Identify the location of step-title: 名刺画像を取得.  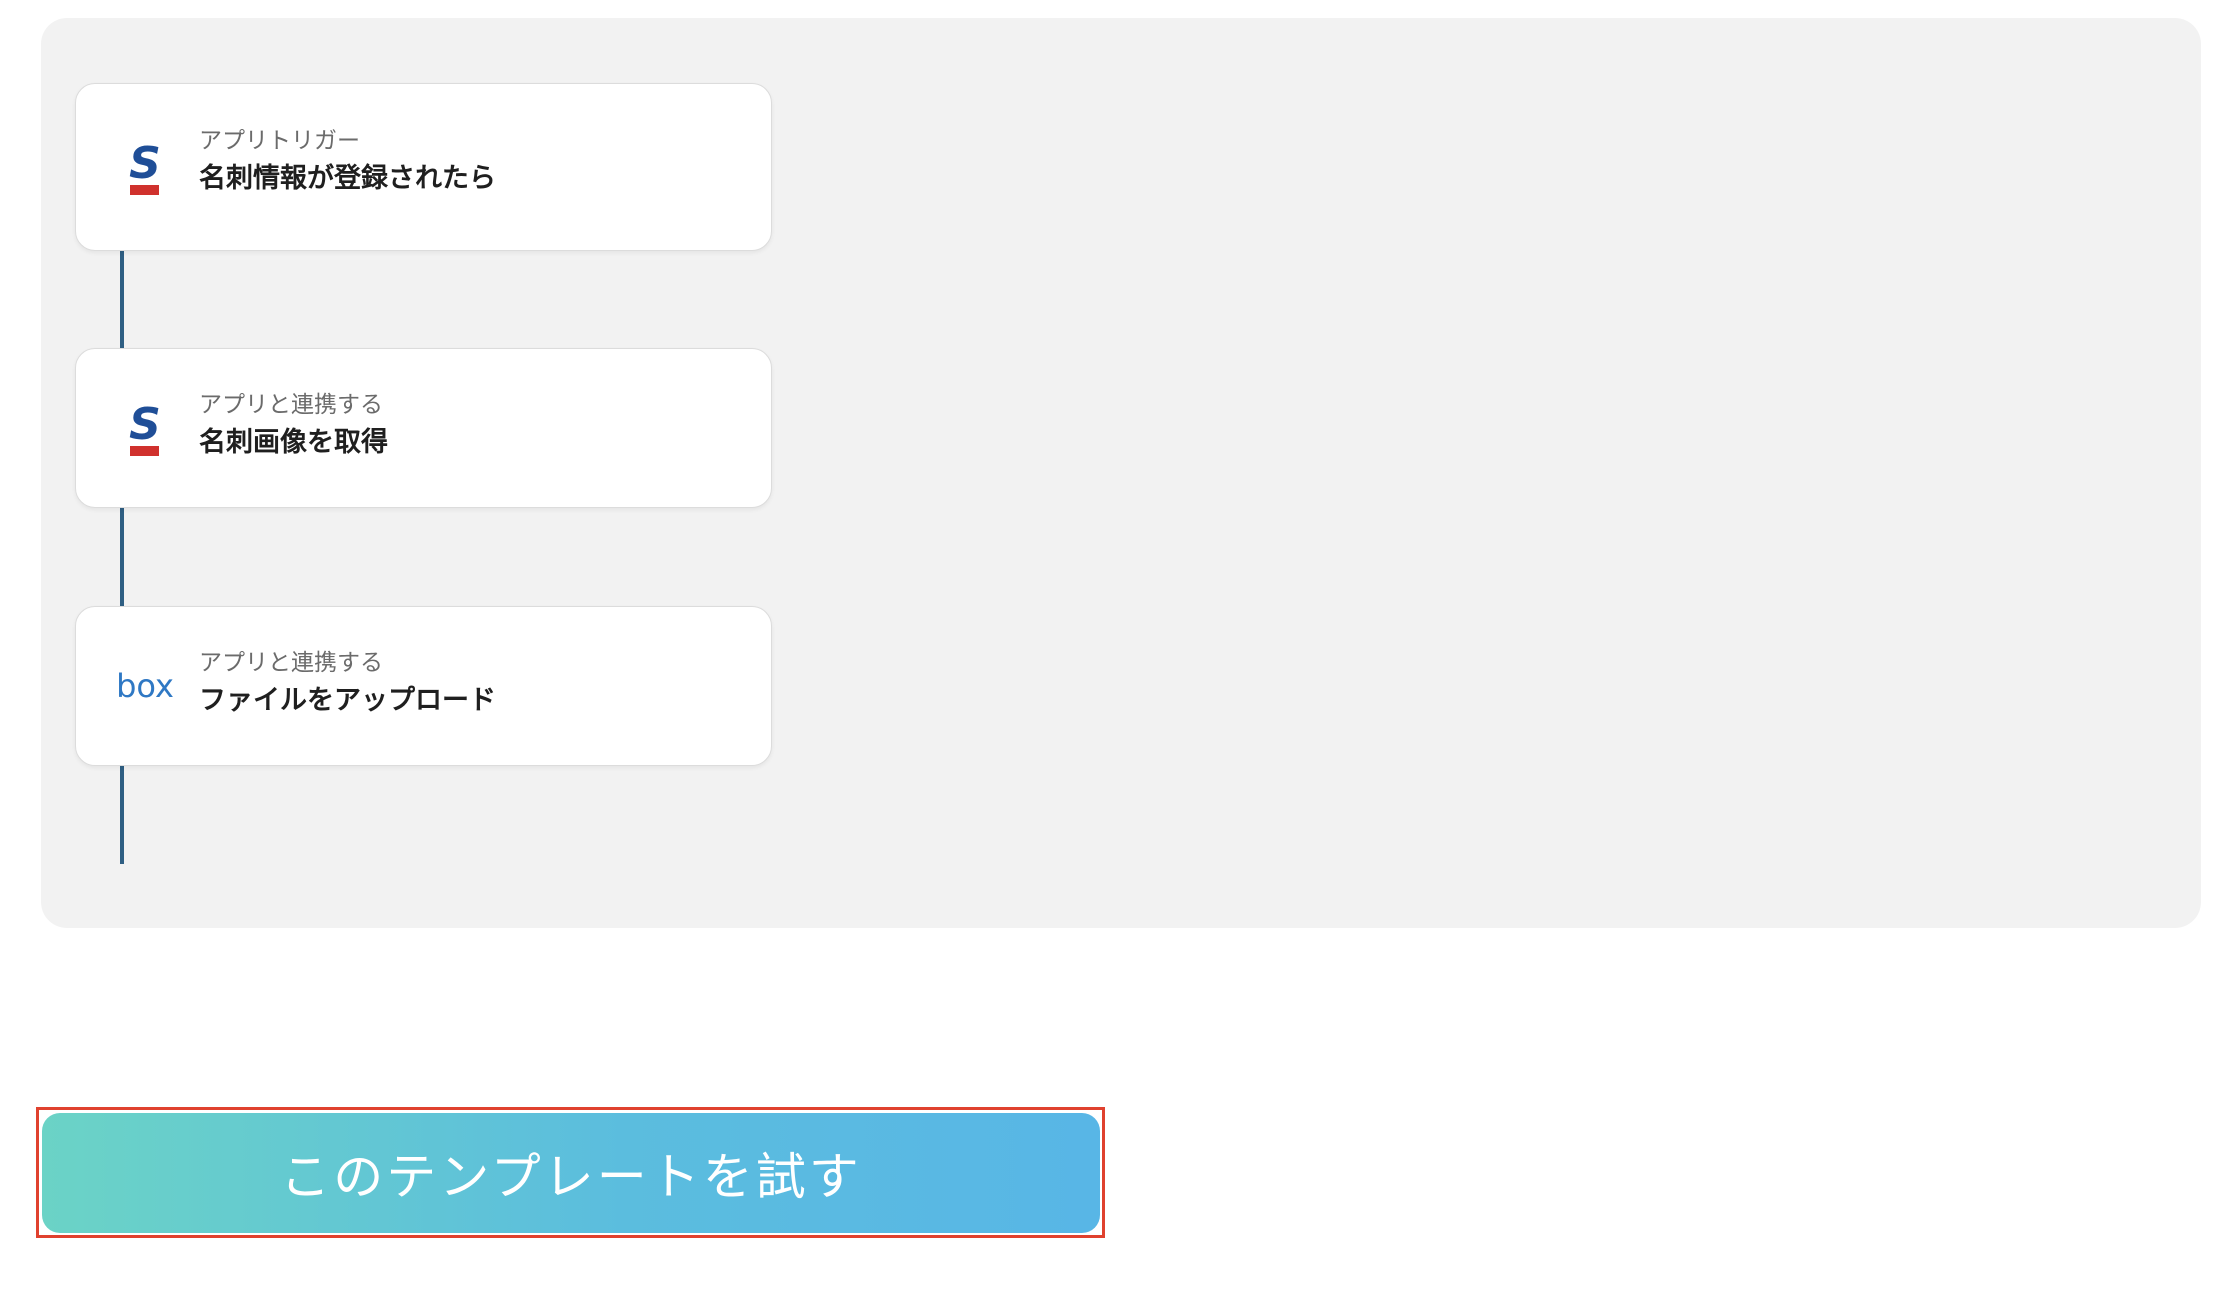
(293, 442).